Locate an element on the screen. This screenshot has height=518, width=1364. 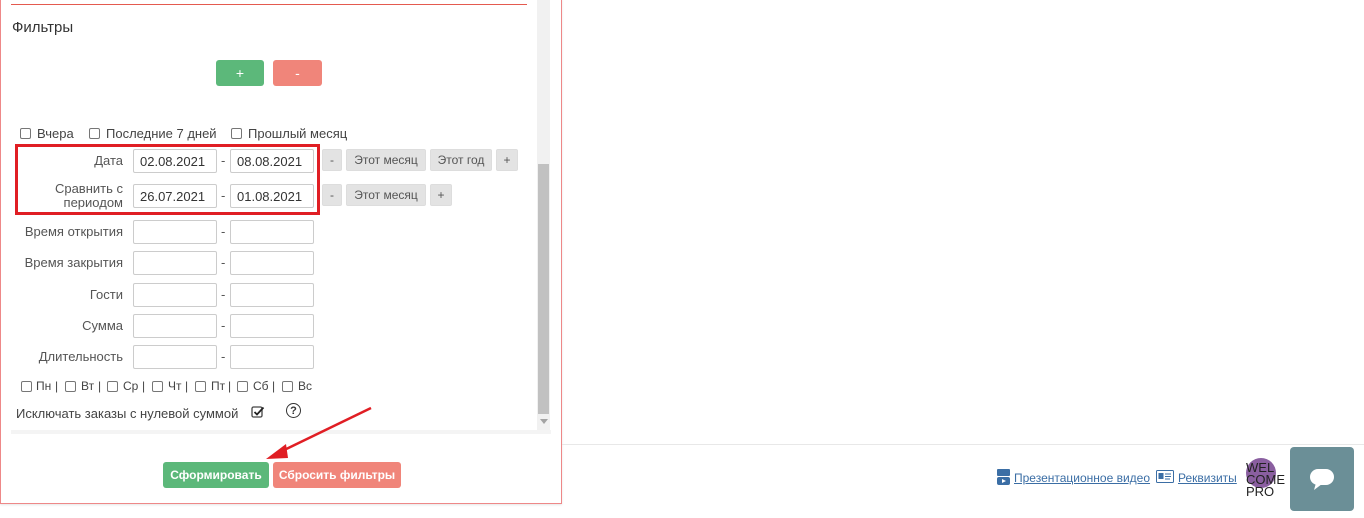
remove-filter-button: - is located at coordinates (297, 73).